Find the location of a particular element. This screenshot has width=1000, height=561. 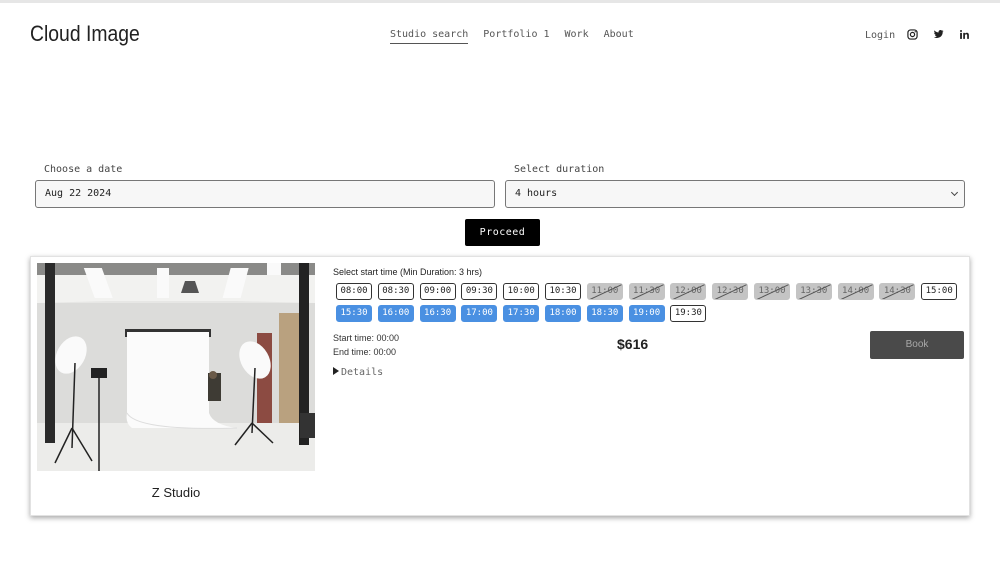

time-slot: 19:30 is located at coordinates (688, 313).